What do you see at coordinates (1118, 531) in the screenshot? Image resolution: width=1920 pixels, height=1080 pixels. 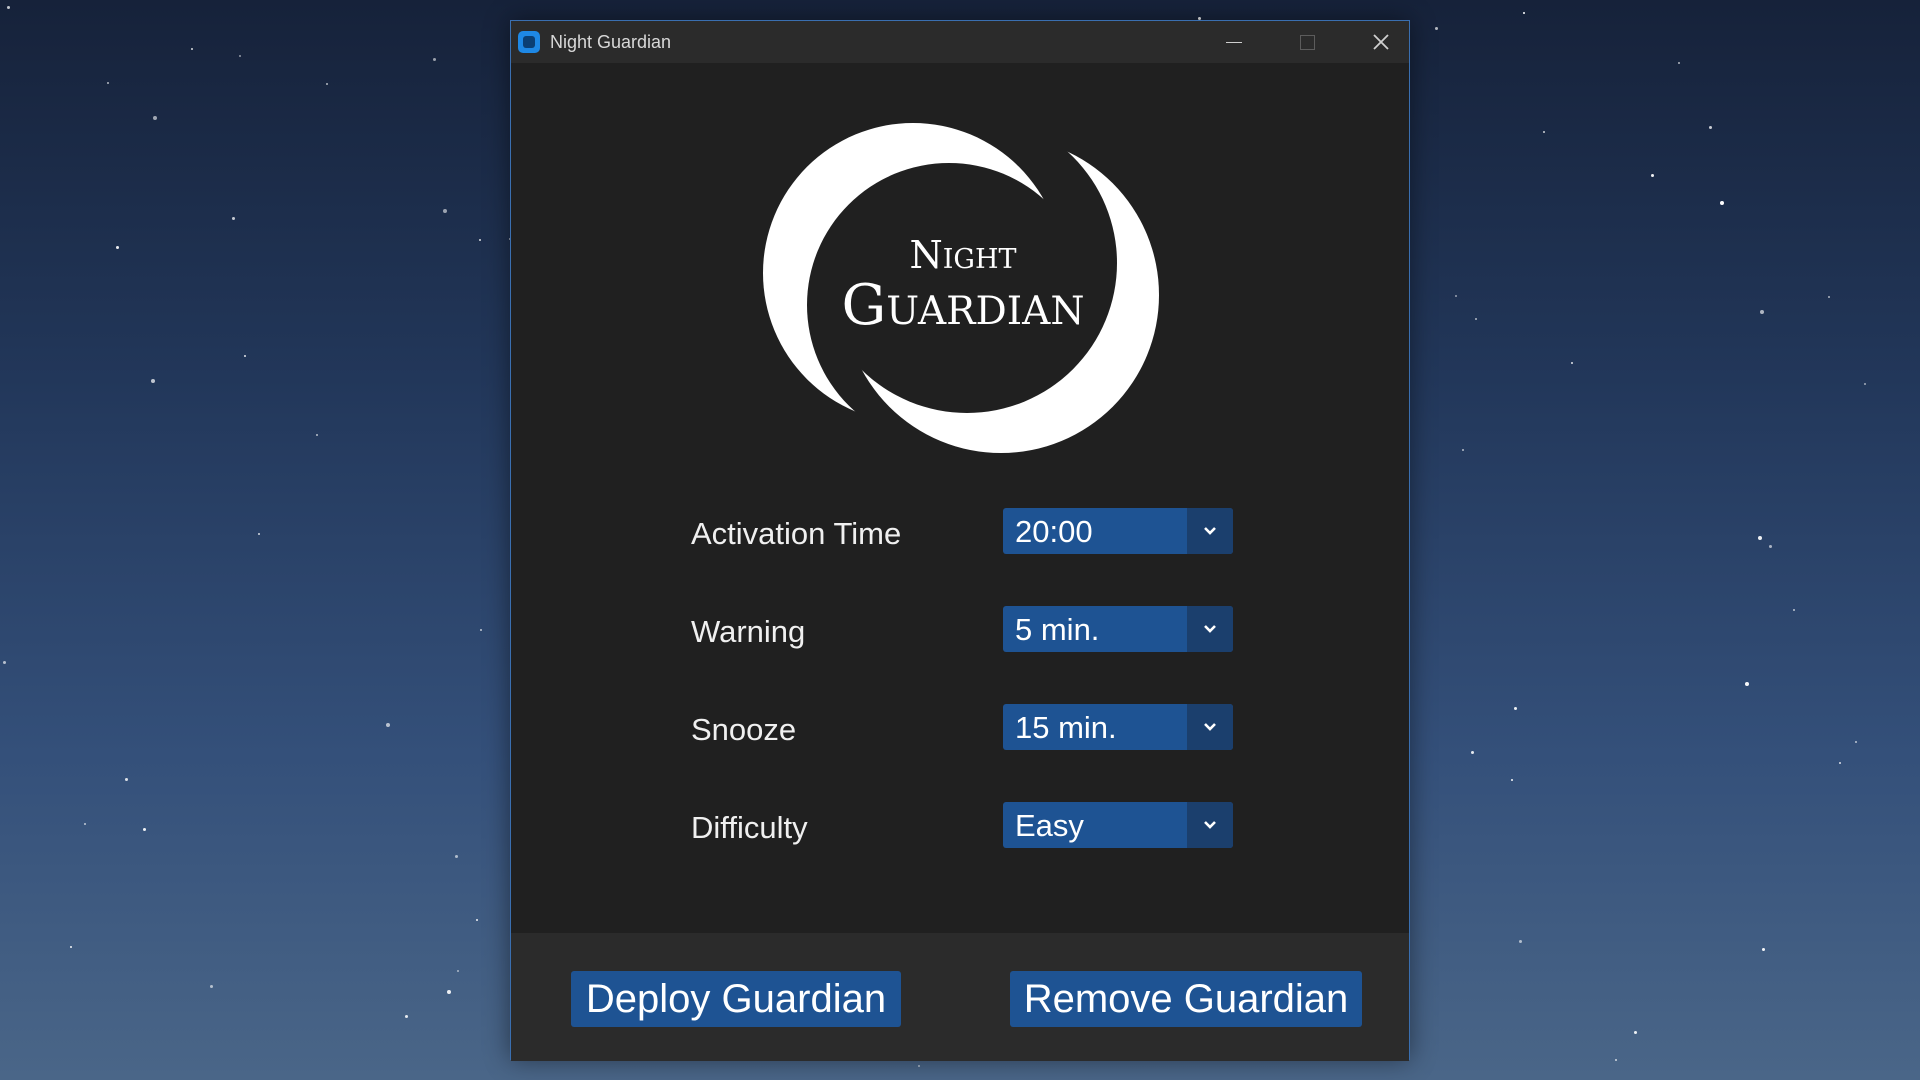 I see `activation-time-dropdown: 20:00` at bounding box center [1118, 531].